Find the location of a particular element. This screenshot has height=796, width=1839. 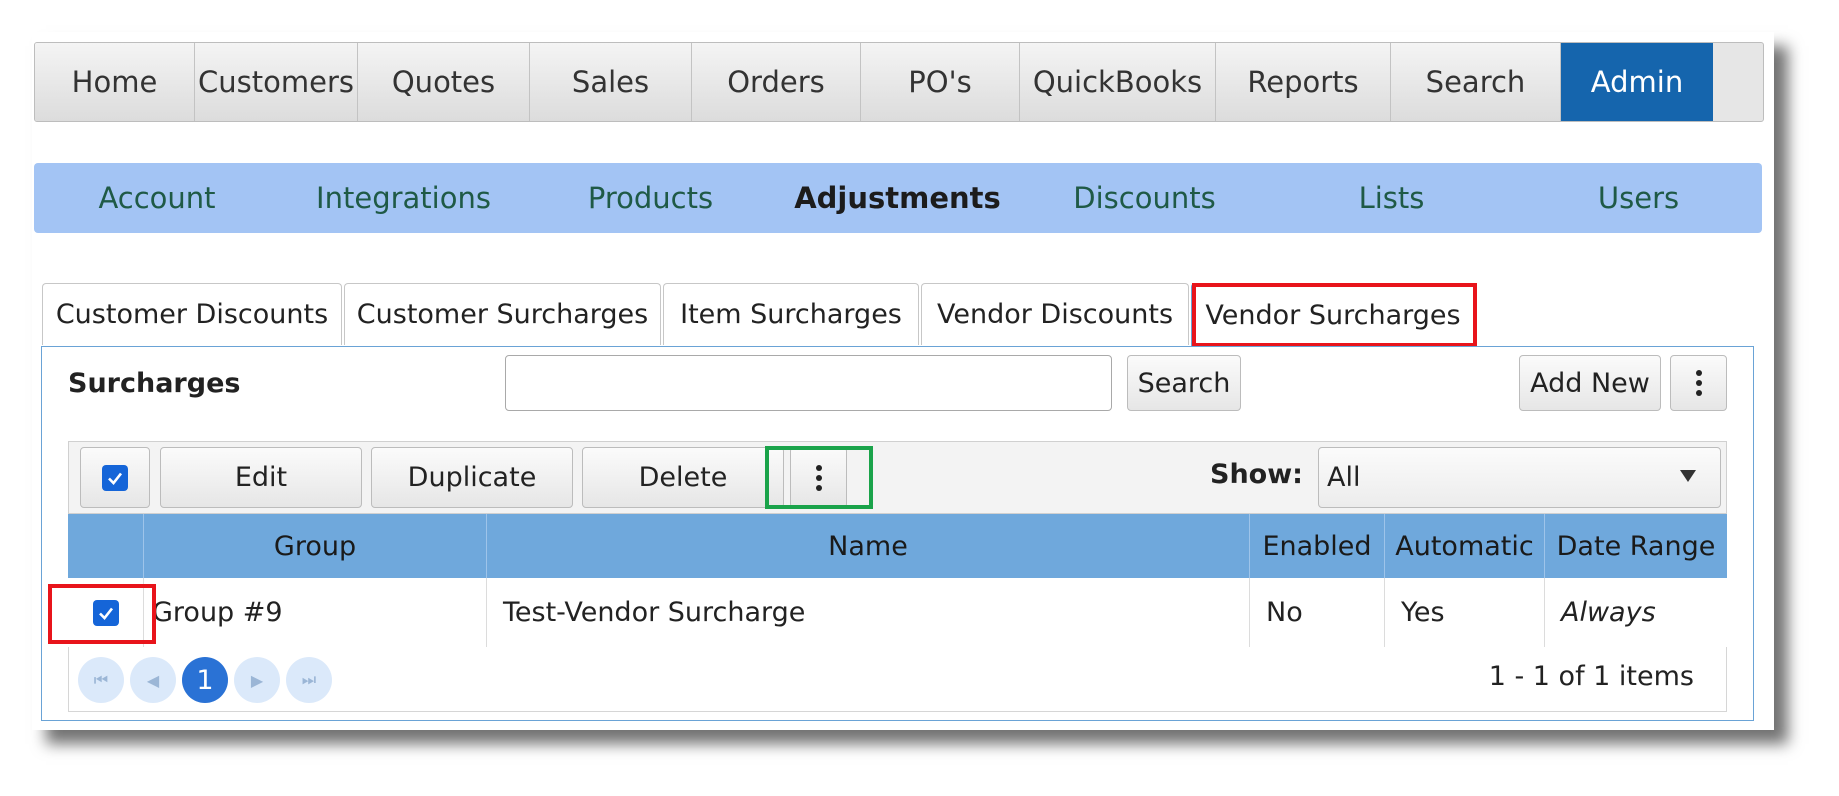

toolbar-more-menu-button is located at coordinates (818, 477).